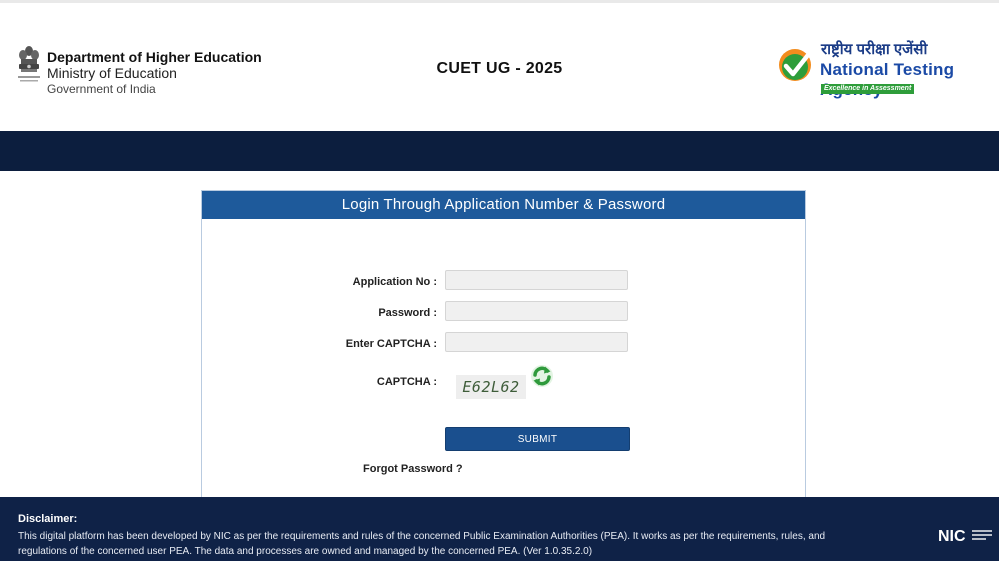 This screenshot has height=561, width=999. Describe the element at coordinates (536, 342) in the screenshot. I see `captcha-input` at that location.